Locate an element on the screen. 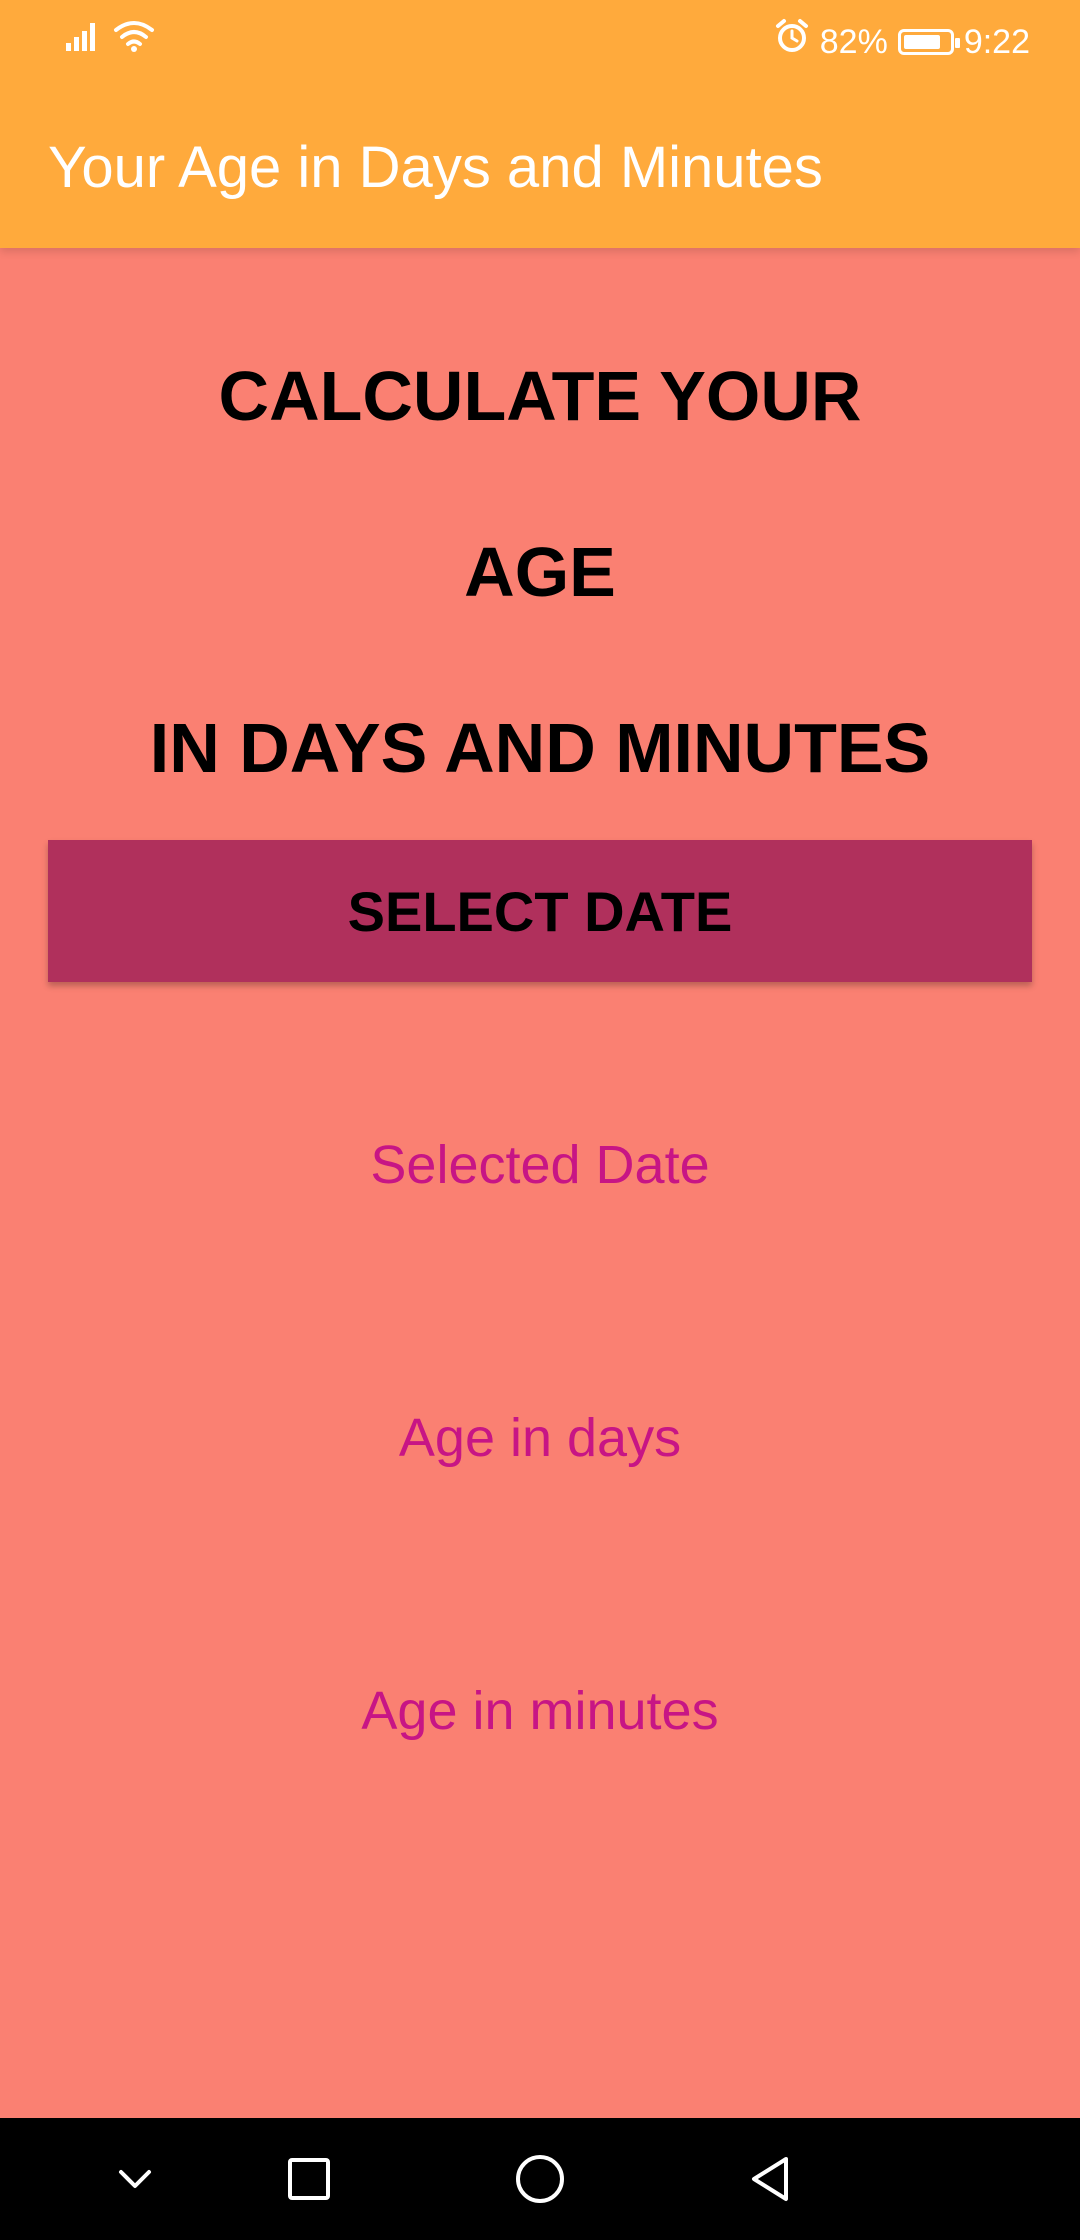 The width and height of the screenshot is (1080, 2240). wifi-icon is located at coordinates (134, 38).